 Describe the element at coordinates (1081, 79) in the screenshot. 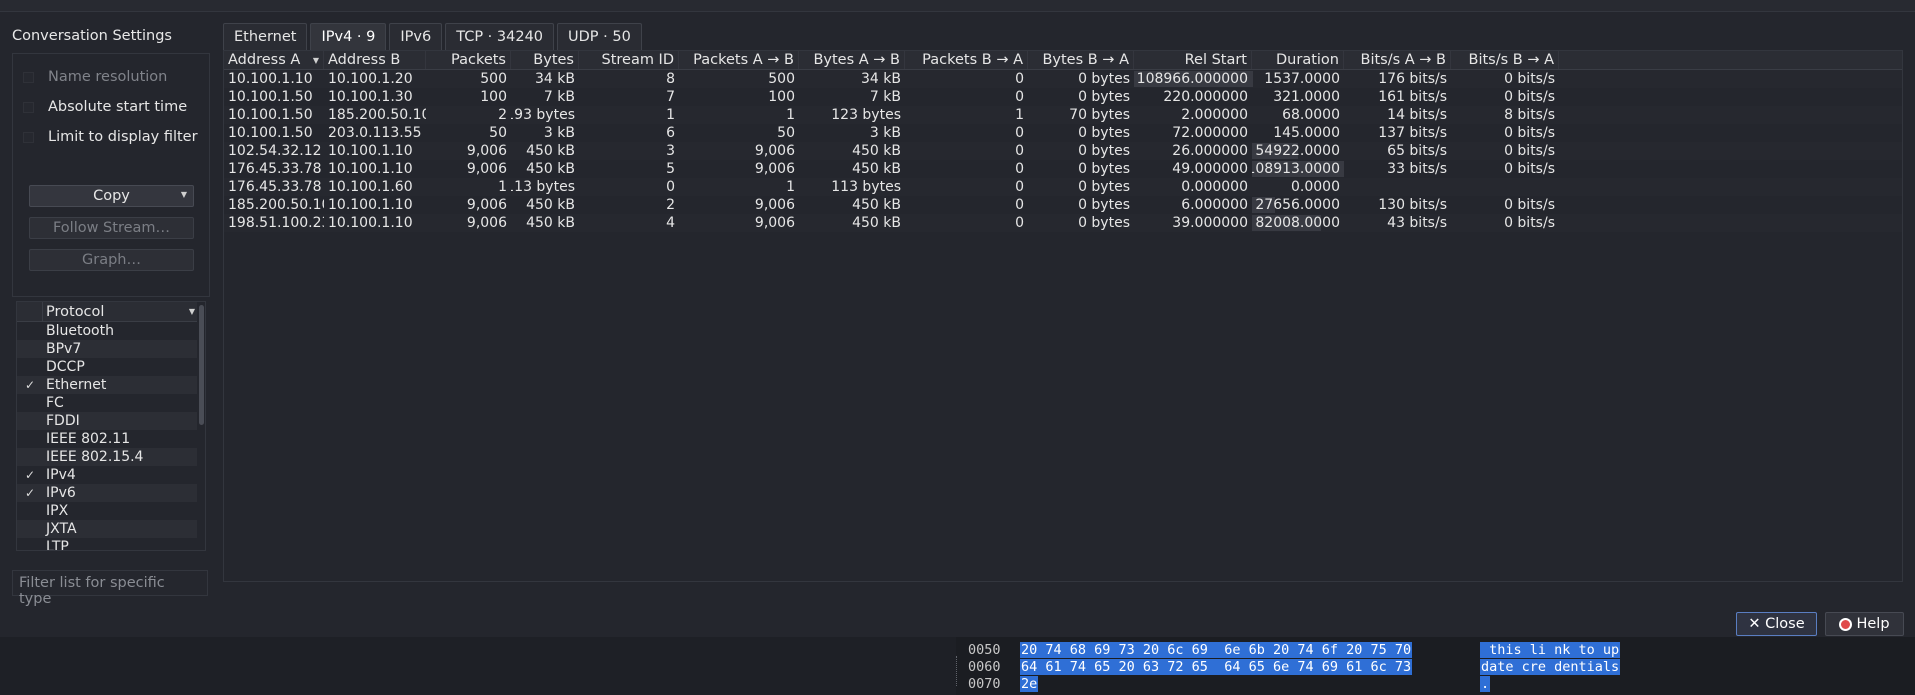

I see `cell-bytes-b-a: 0 bytes` at that location.